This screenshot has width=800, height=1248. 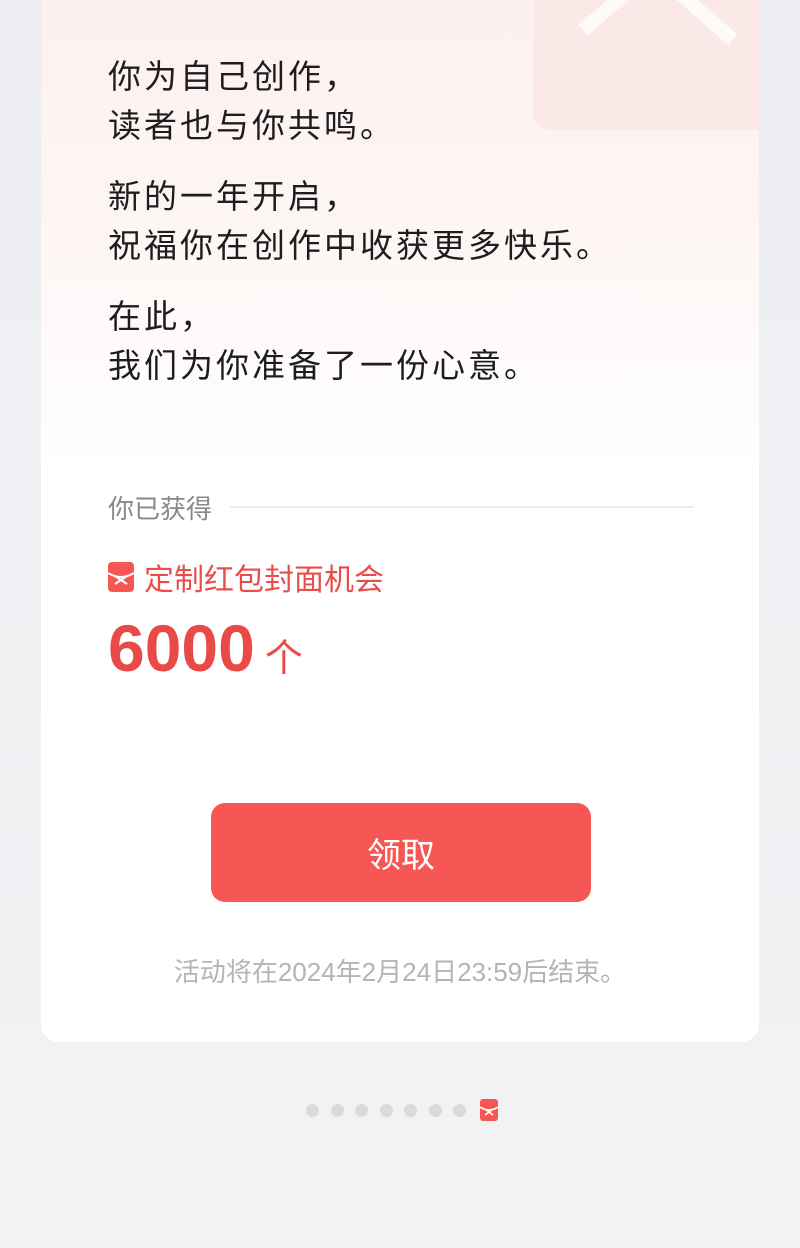 What do you see at coordinates (360, 101) in the screenshot?
I see `poem-stanza: 你为自己创作， 读者也与你共鸣。` at bounding box center [360, 101].